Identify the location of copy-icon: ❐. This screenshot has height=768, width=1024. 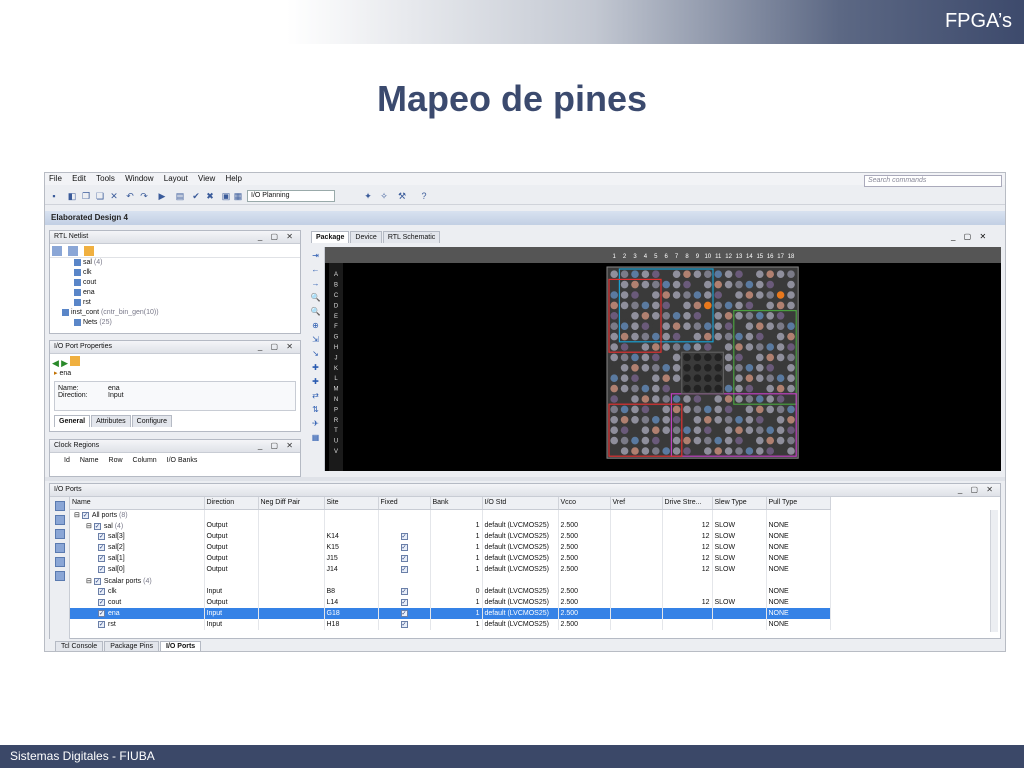
(86, 196).